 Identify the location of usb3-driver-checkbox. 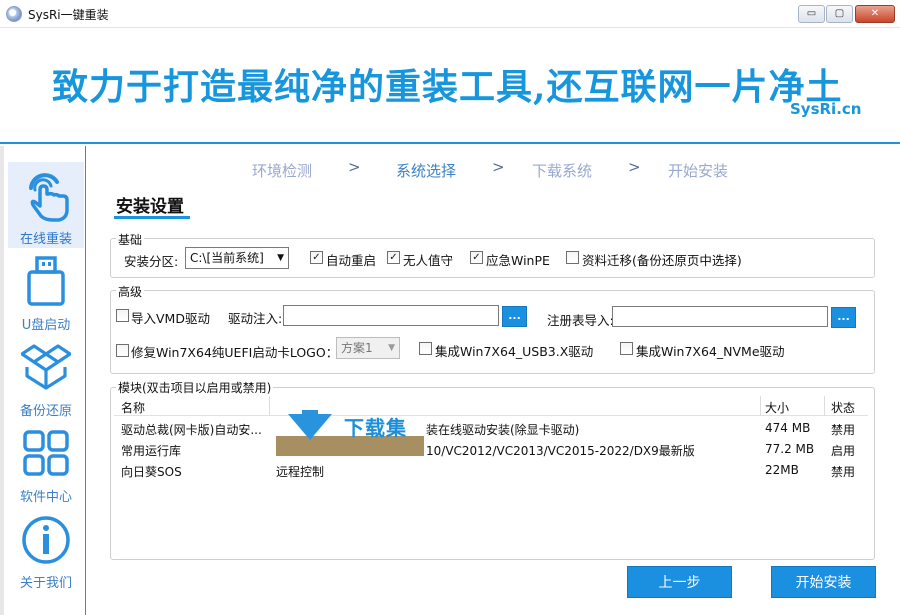
(425, 348).